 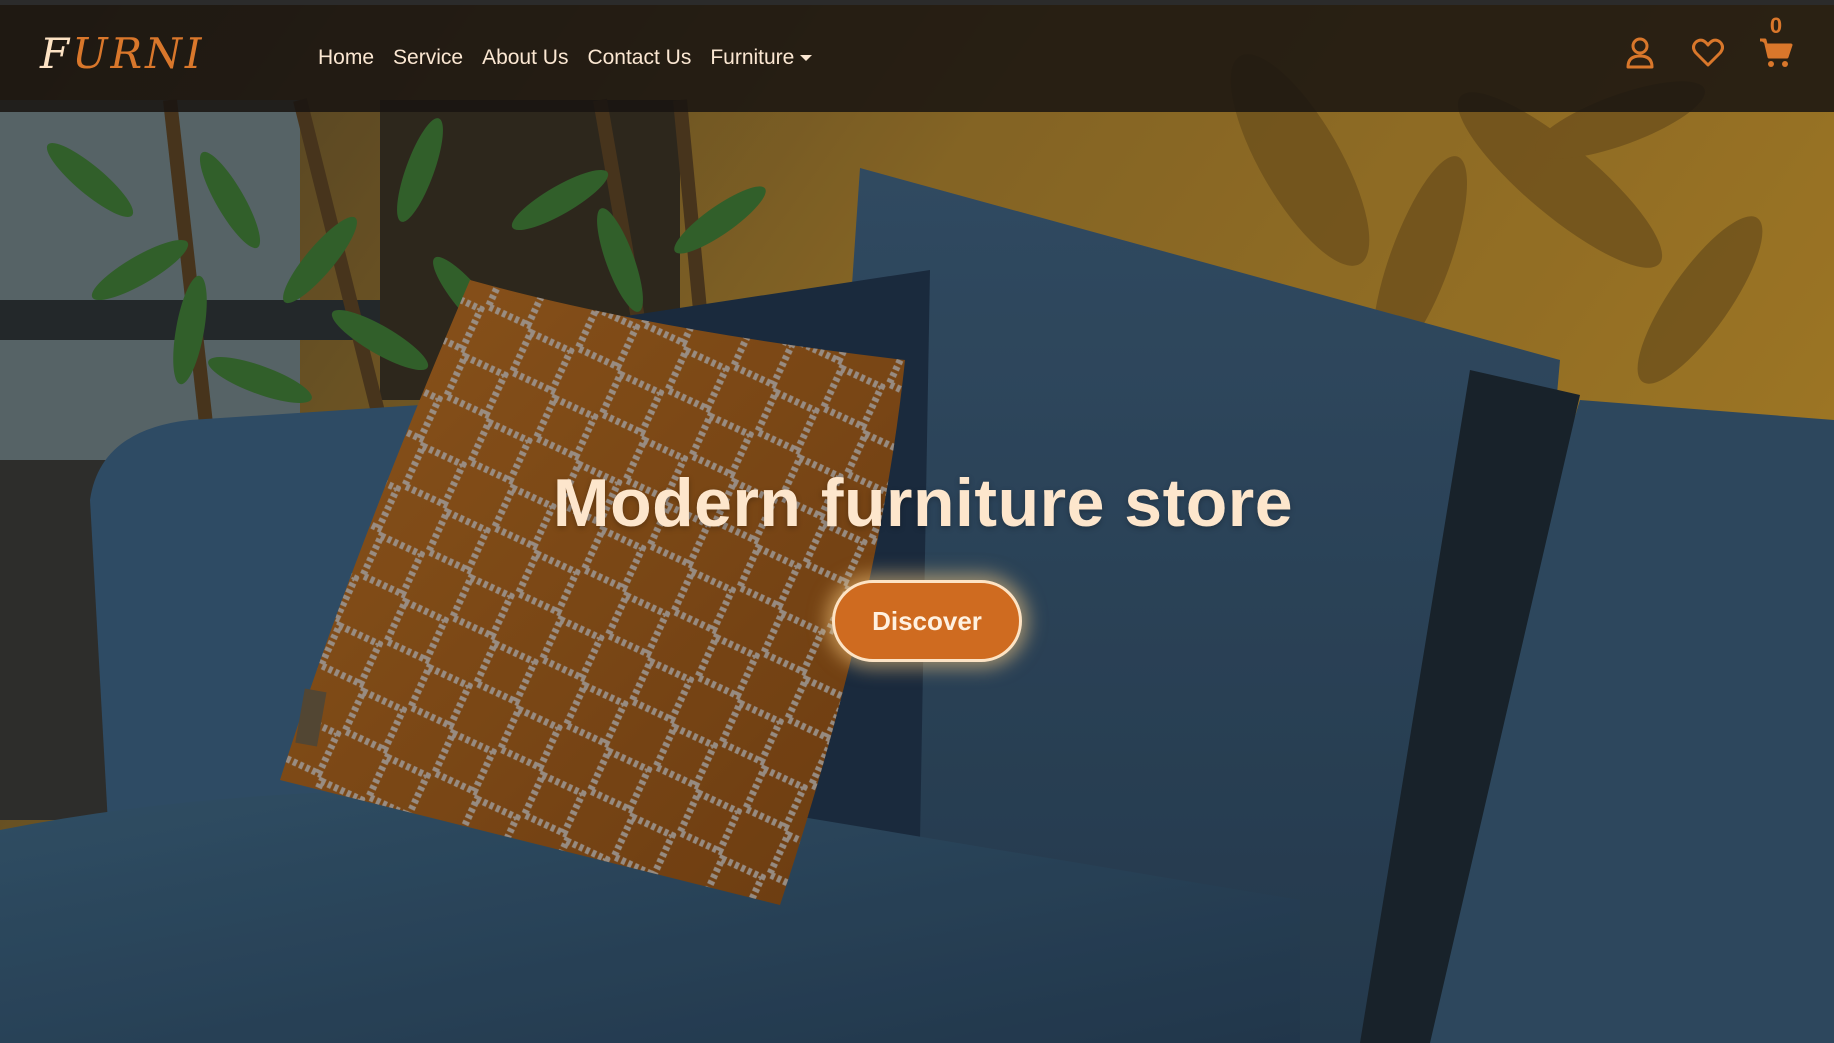 I want to click on user-icon, so click(x=1640, y=53).